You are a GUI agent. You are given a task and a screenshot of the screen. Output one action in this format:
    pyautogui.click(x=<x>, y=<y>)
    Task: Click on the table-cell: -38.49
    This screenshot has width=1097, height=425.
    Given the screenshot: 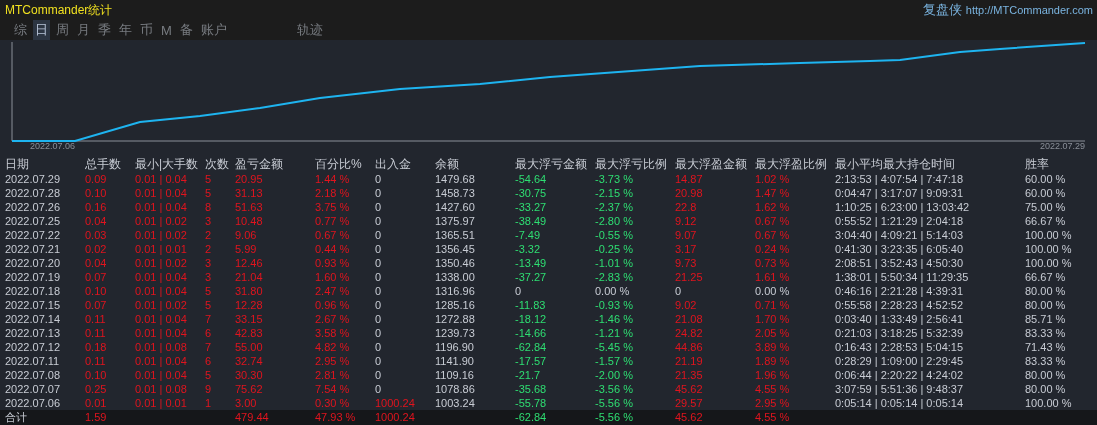 What is the action you would take?
    pyautogui.click(x=531, y=221)
    